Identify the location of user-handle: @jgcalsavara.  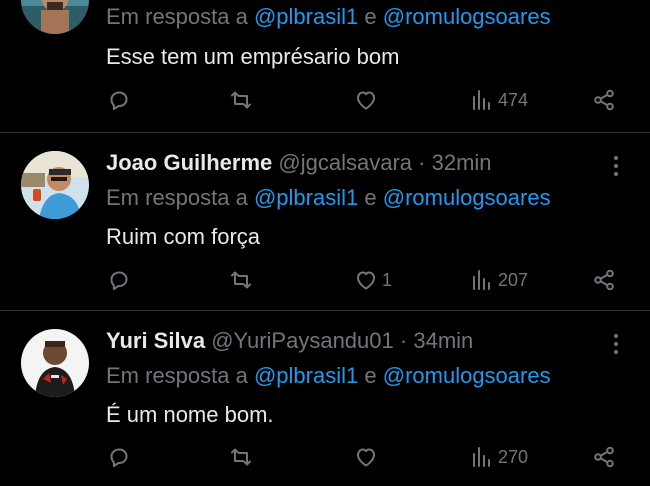
(345, 162).